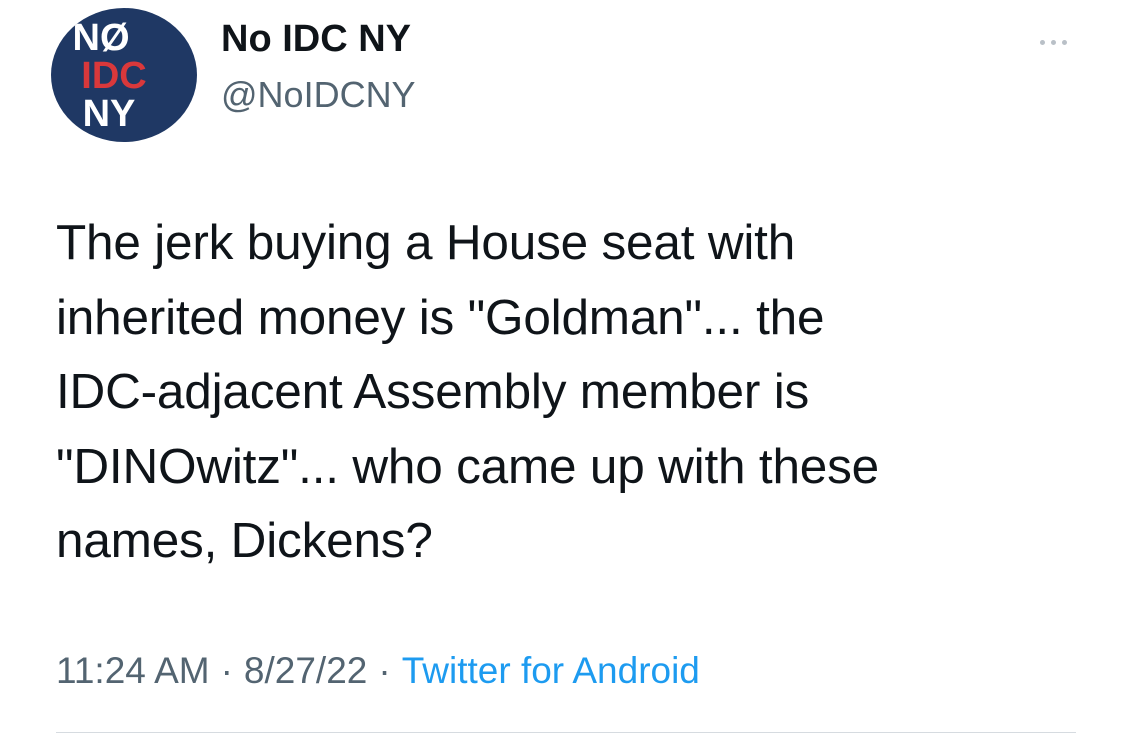 This screenshot has height=737, width=1125. Describe the element at coordinates (551, 671) in the screenshot. I see `tweet-source-link: Twitter for Android` at that location.